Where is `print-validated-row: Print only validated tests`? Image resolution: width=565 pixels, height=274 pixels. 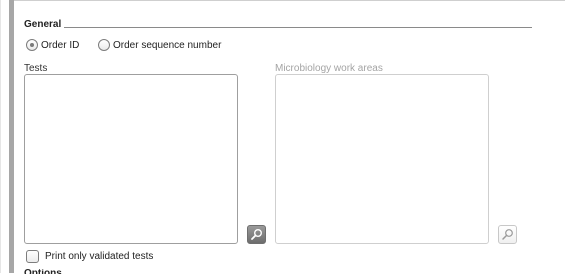
print-validated-row: Print only validated tests is located at coordinates (89, 256).